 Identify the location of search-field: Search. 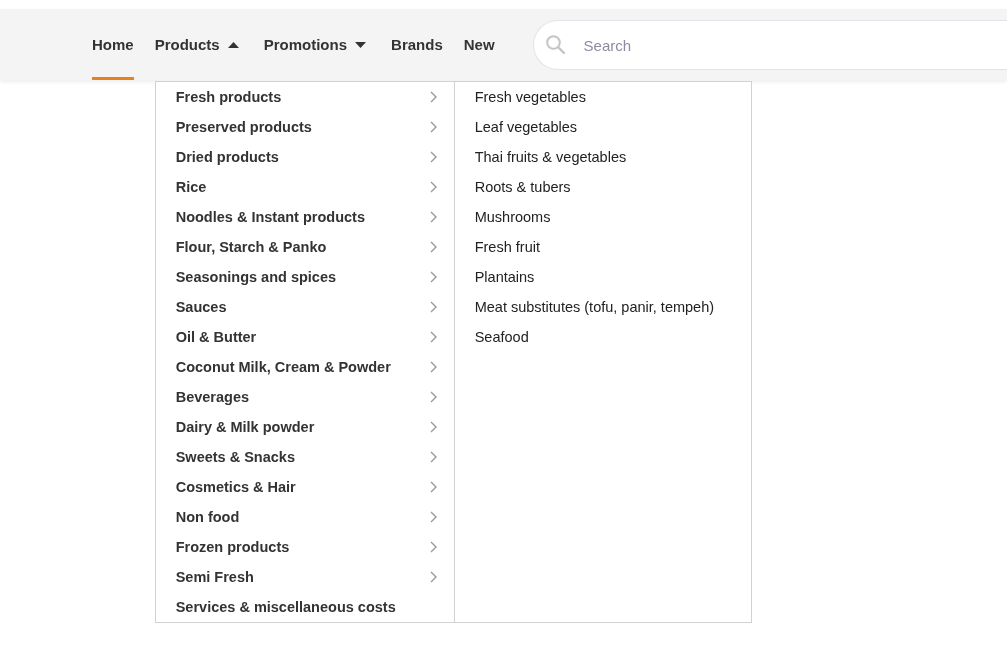
(769, 45).